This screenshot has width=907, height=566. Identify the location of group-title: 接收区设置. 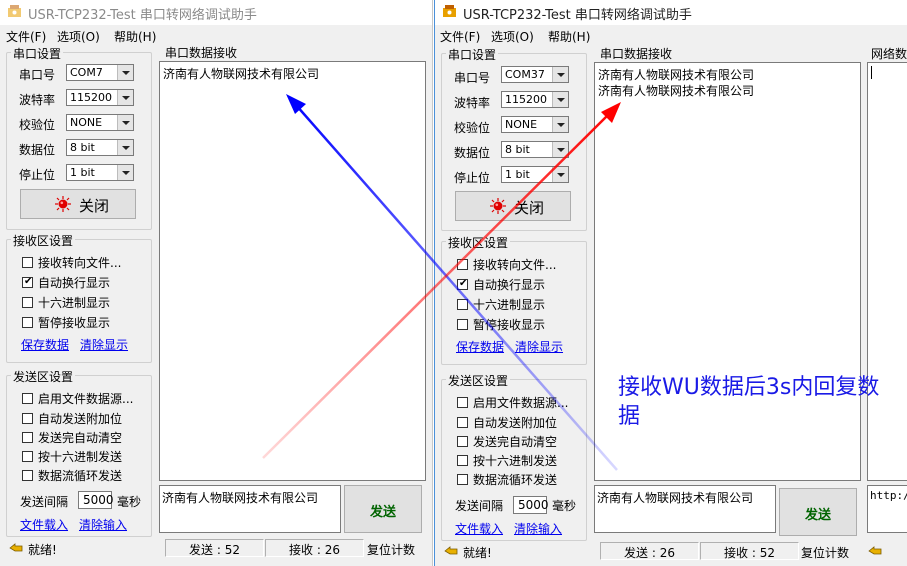
(43, 240).